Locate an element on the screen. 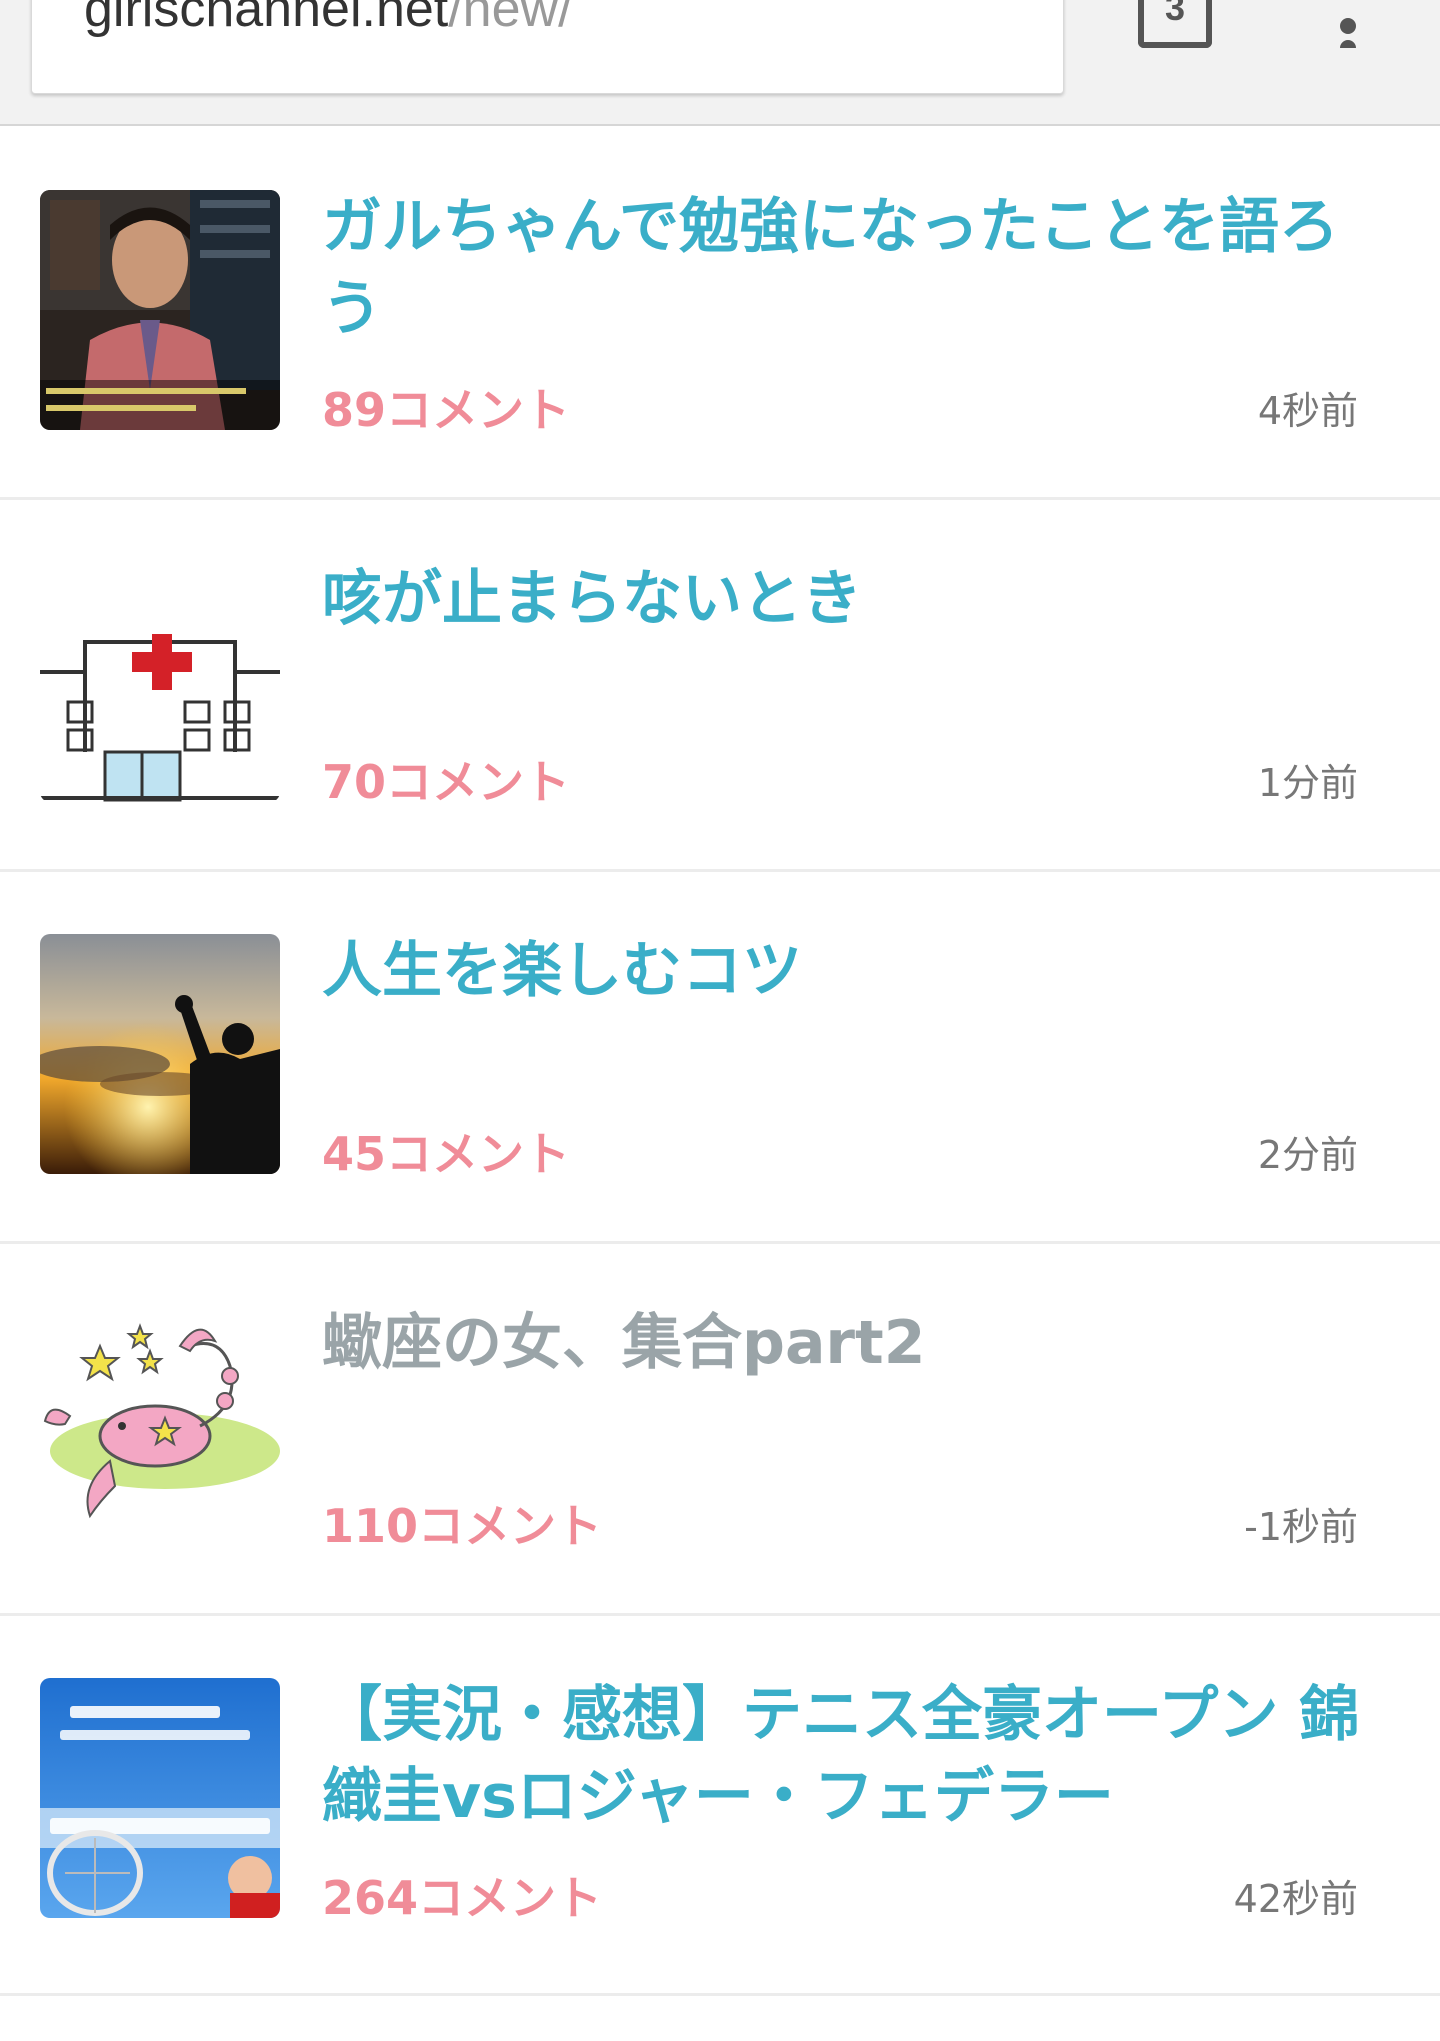 This screenshot has height=2041, width=1440. timestamp: -1秒前 is located at coordinates (1301, 1527).